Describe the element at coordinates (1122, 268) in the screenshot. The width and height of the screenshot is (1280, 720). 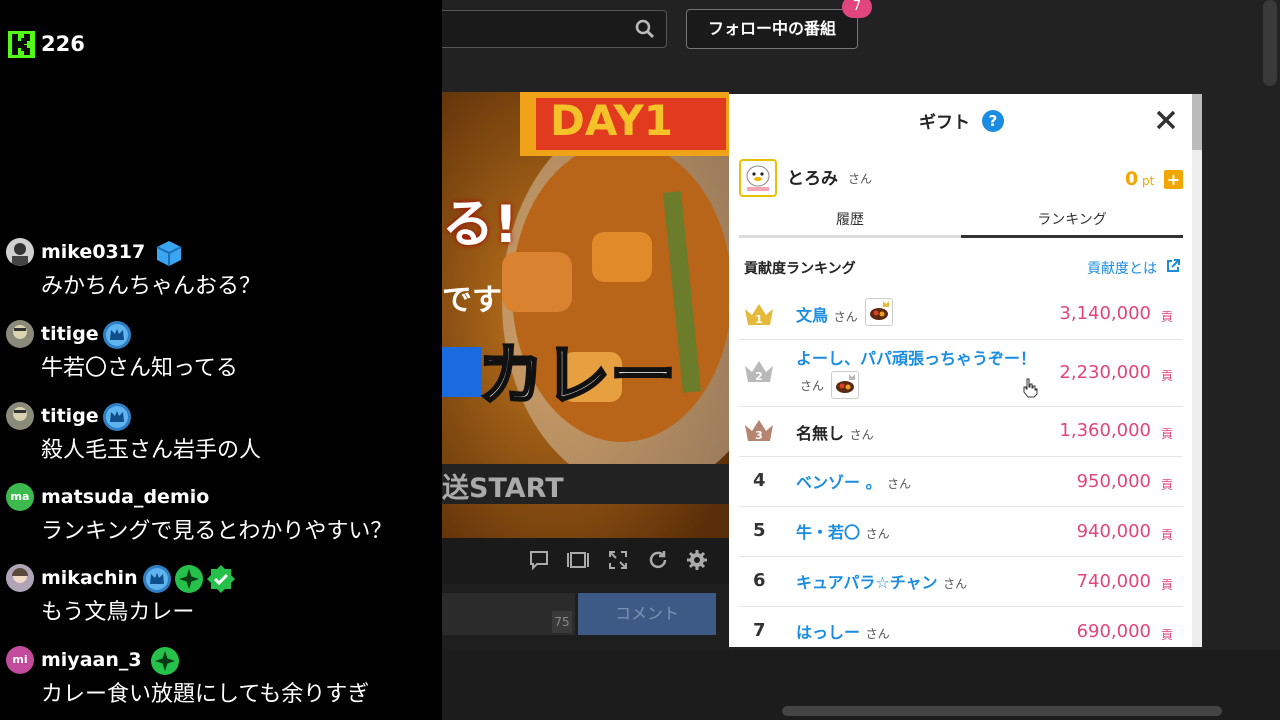
I see `contribution-info-link: 貢献度とは` at that location.